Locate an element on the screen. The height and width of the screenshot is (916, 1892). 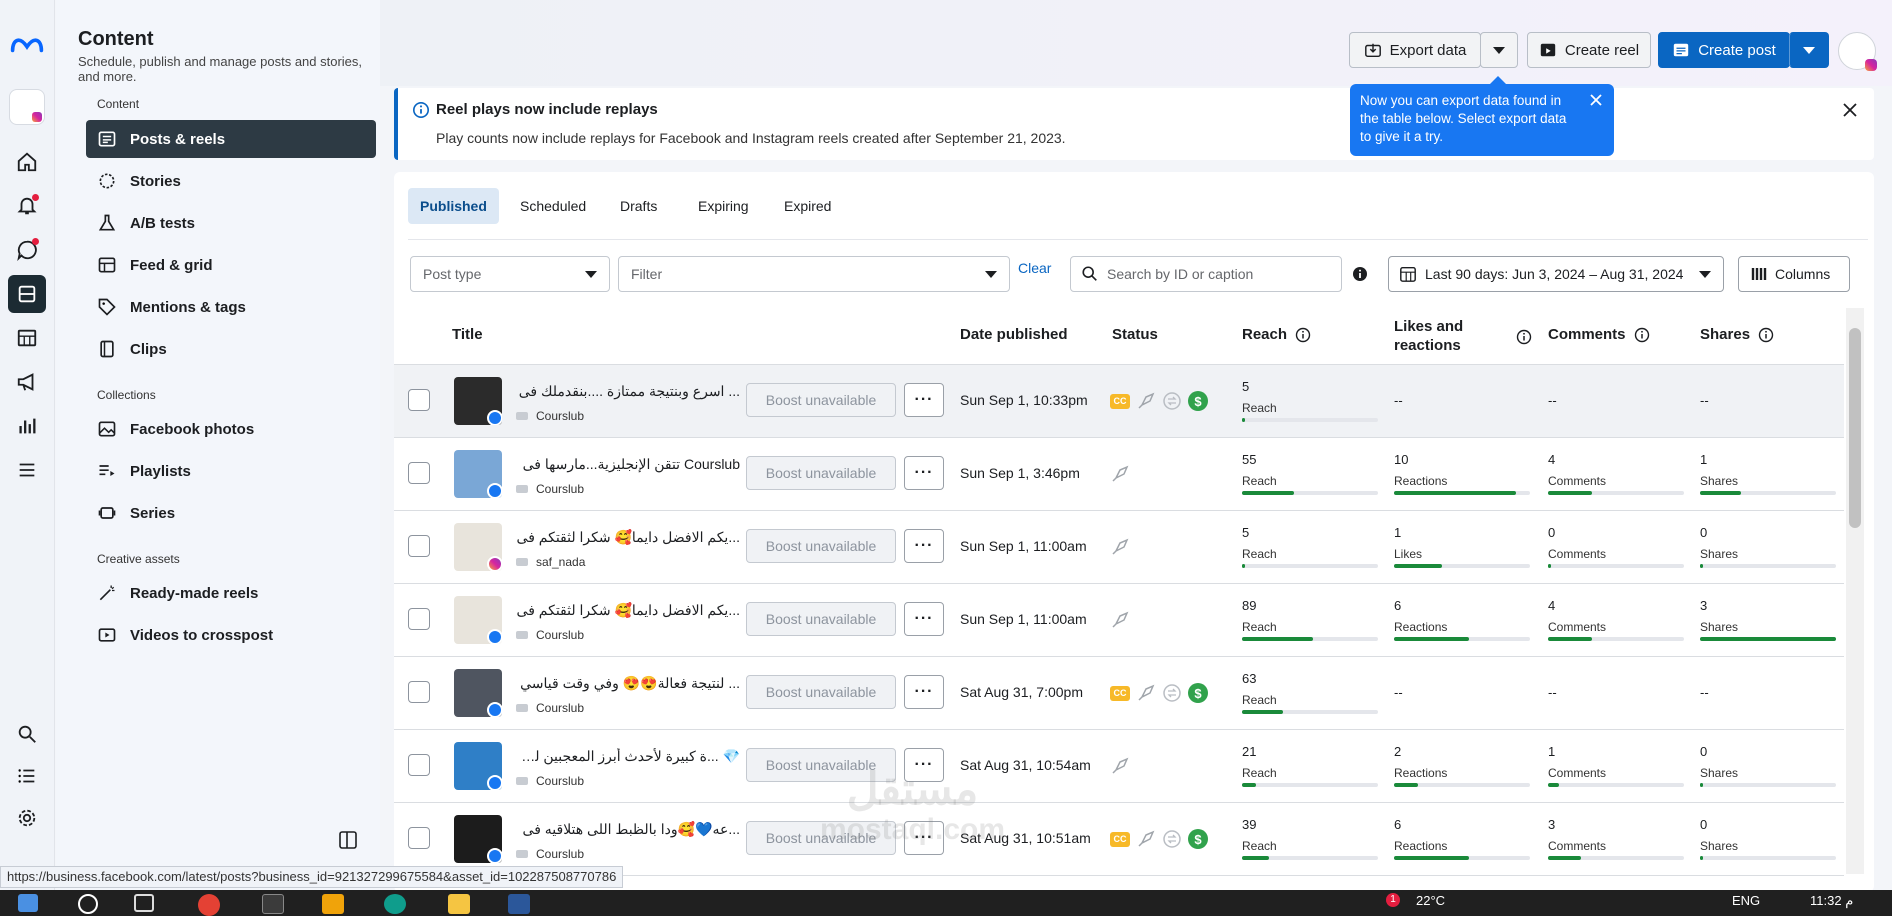
column-header-comments: Comments is located at coordinates (1599, 334).